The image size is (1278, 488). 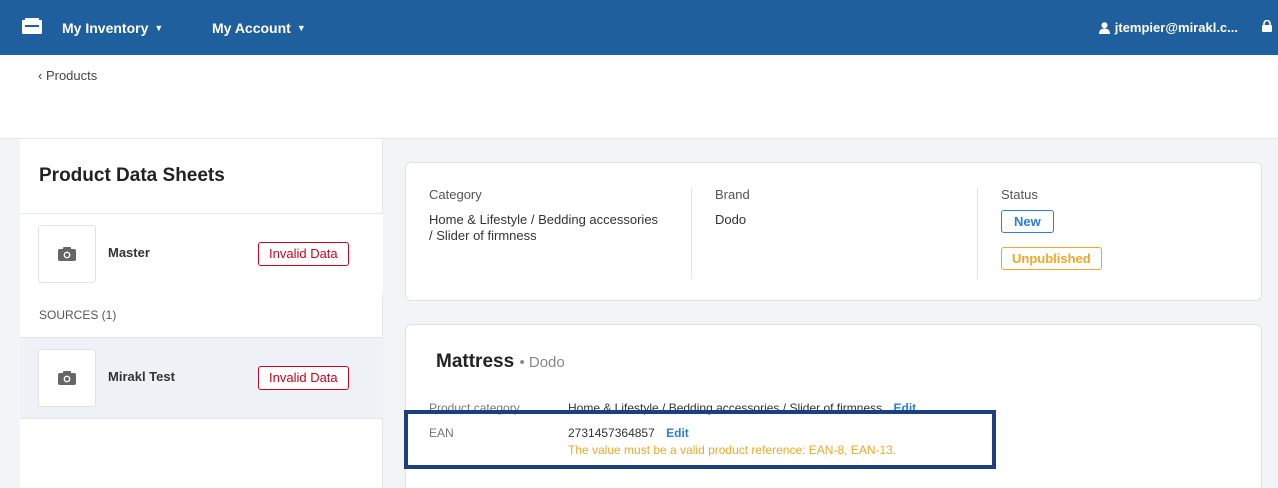 What do you see at coordinates (78, 315) in the screenshot?
I see `sources-label: SOURCES (1)` at bounding box center [78, 315].